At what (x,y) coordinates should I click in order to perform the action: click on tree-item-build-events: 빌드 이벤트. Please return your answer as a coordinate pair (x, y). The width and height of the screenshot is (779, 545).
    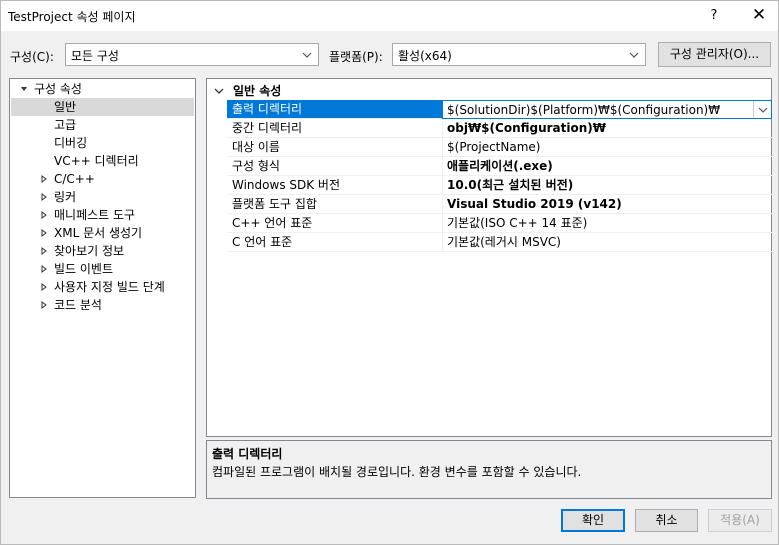
    Looking at the image, I should click on (102, 269).